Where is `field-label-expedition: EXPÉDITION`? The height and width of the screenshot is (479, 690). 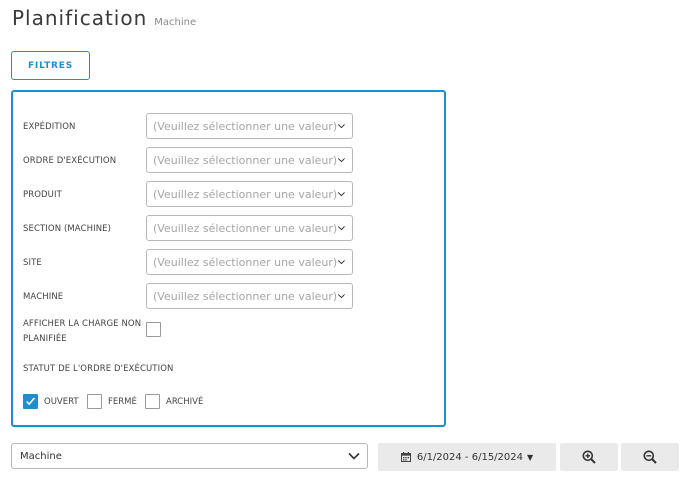 field-label-expedition: EXPÉDITION is located at coordinates (49, 127).